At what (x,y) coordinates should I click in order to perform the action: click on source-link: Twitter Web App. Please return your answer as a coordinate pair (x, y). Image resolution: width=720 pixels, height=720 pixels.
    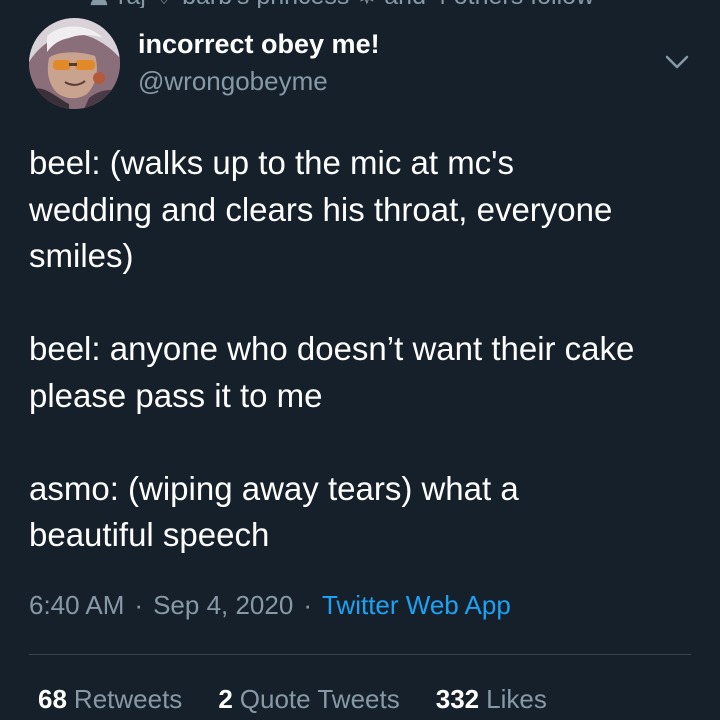
    Looking at the image, I should click on (416, 605).